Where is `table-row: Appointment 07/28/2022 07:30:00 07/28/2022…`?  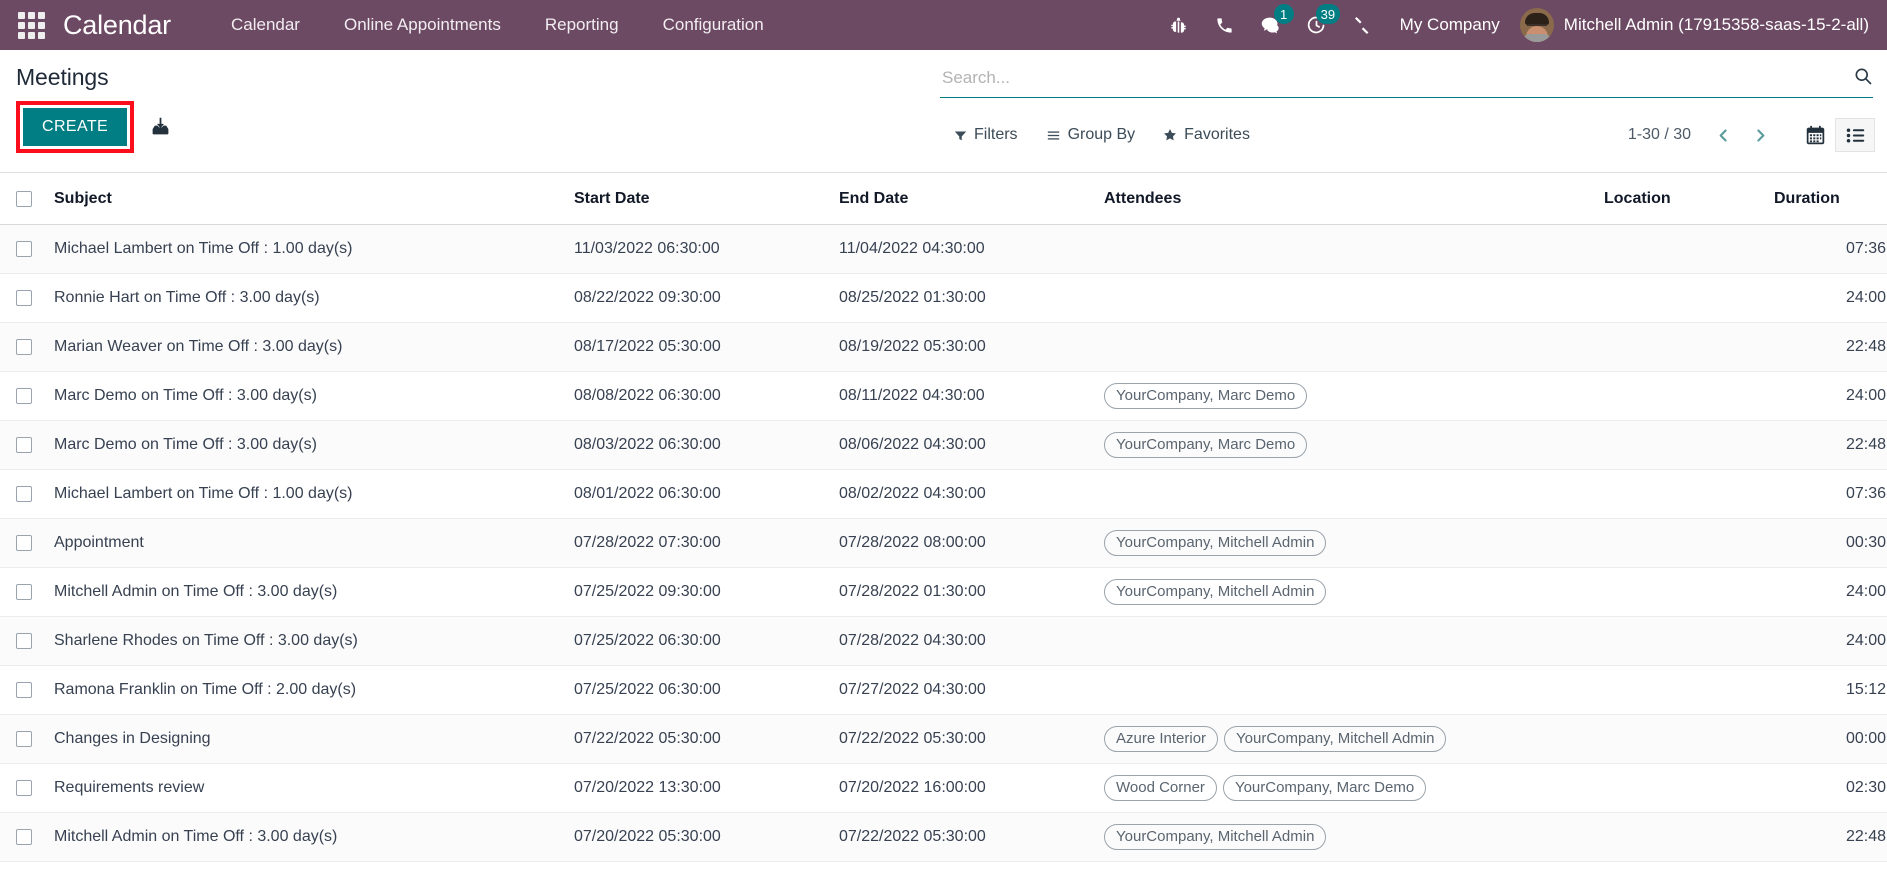 table-row: Appointment 07/28/2022 07:30:00 07/28/2022… is located at coordinates (943, 543).